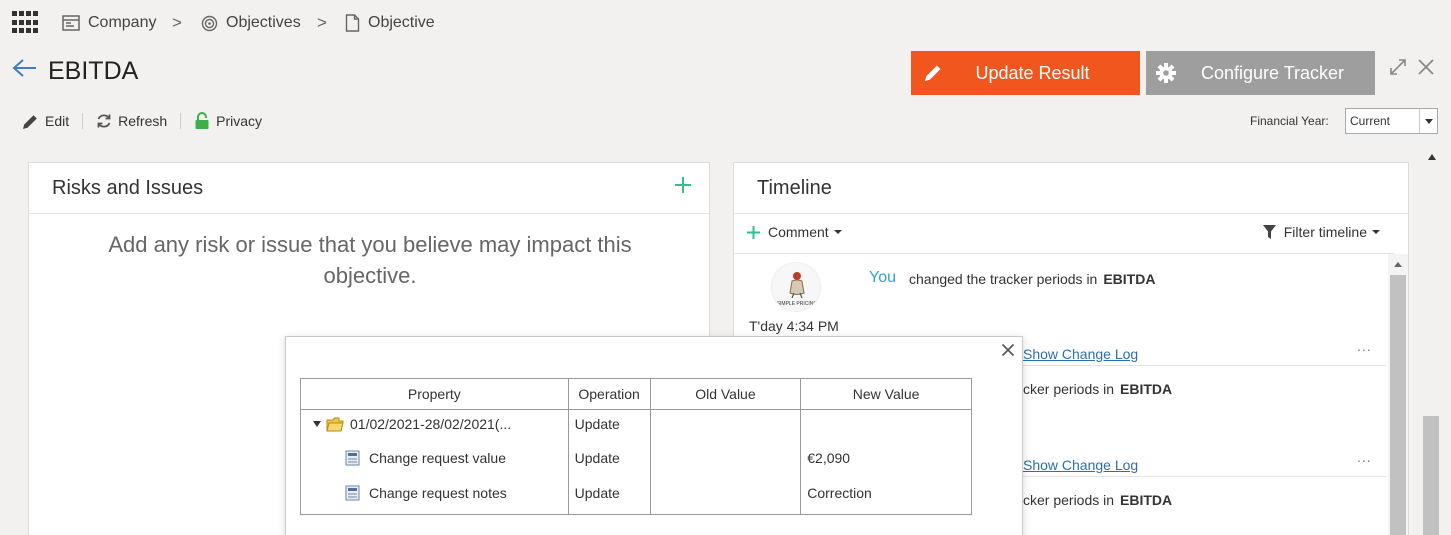  I want to click on timeline-scrollbar, so click(1398, 394).